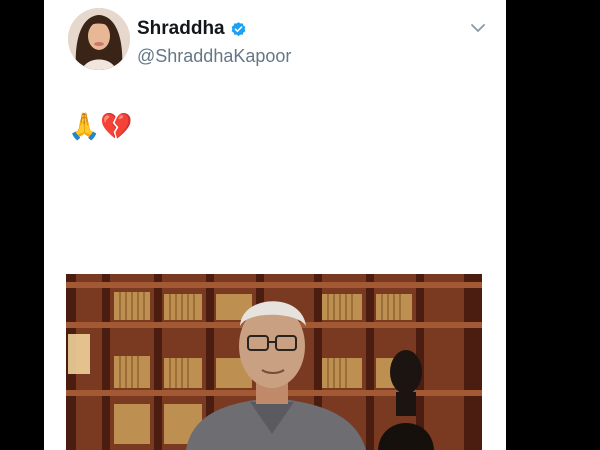  I want to click on verified-badge-icon, so click(238, 28).